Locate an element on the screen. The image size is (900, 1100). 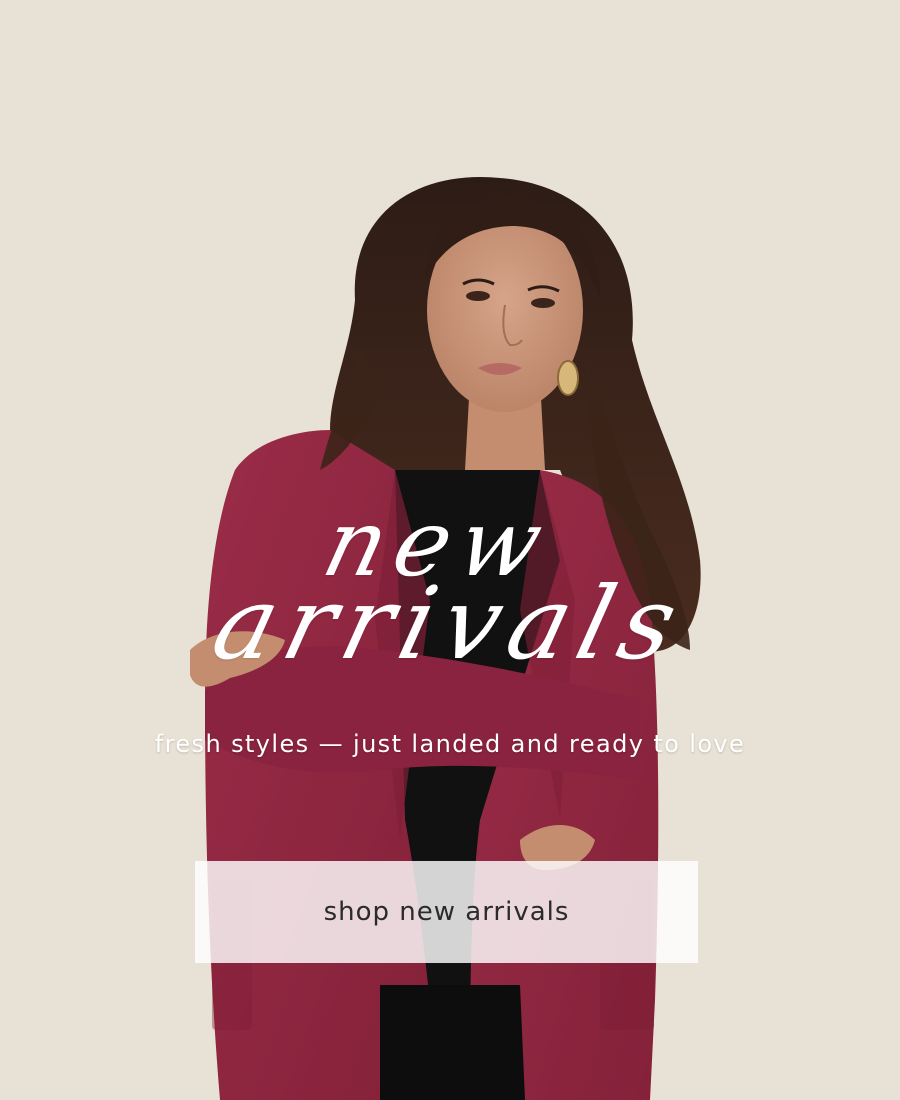
earring is located at coordinates (568, 378).